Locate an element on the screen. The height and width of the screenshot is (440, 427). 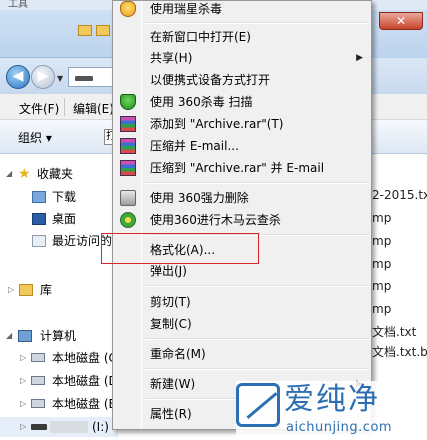
nav-label: 下载 is located at coordinates (64, 197).